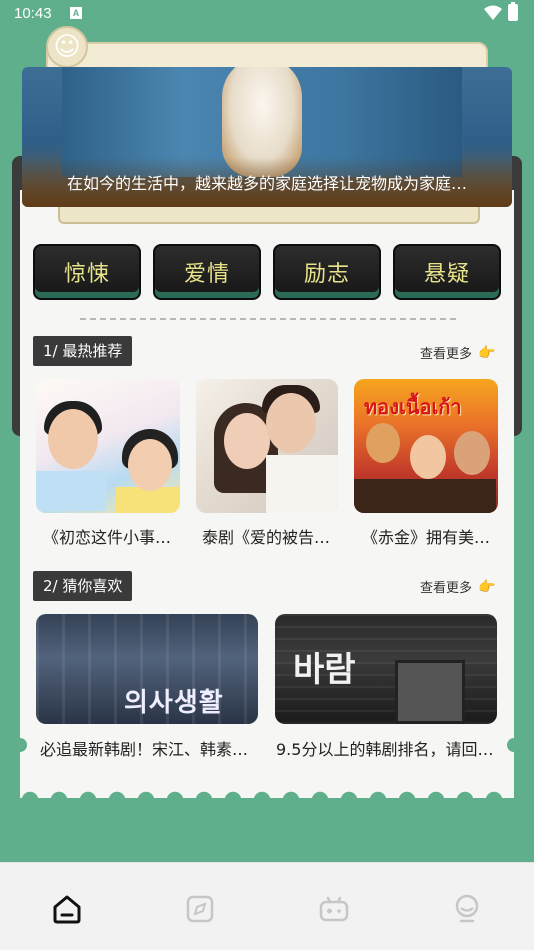  Describe the element at coordinates (267, 14) in the screenshot. I see `status-bar: 10:43 A` at that location.